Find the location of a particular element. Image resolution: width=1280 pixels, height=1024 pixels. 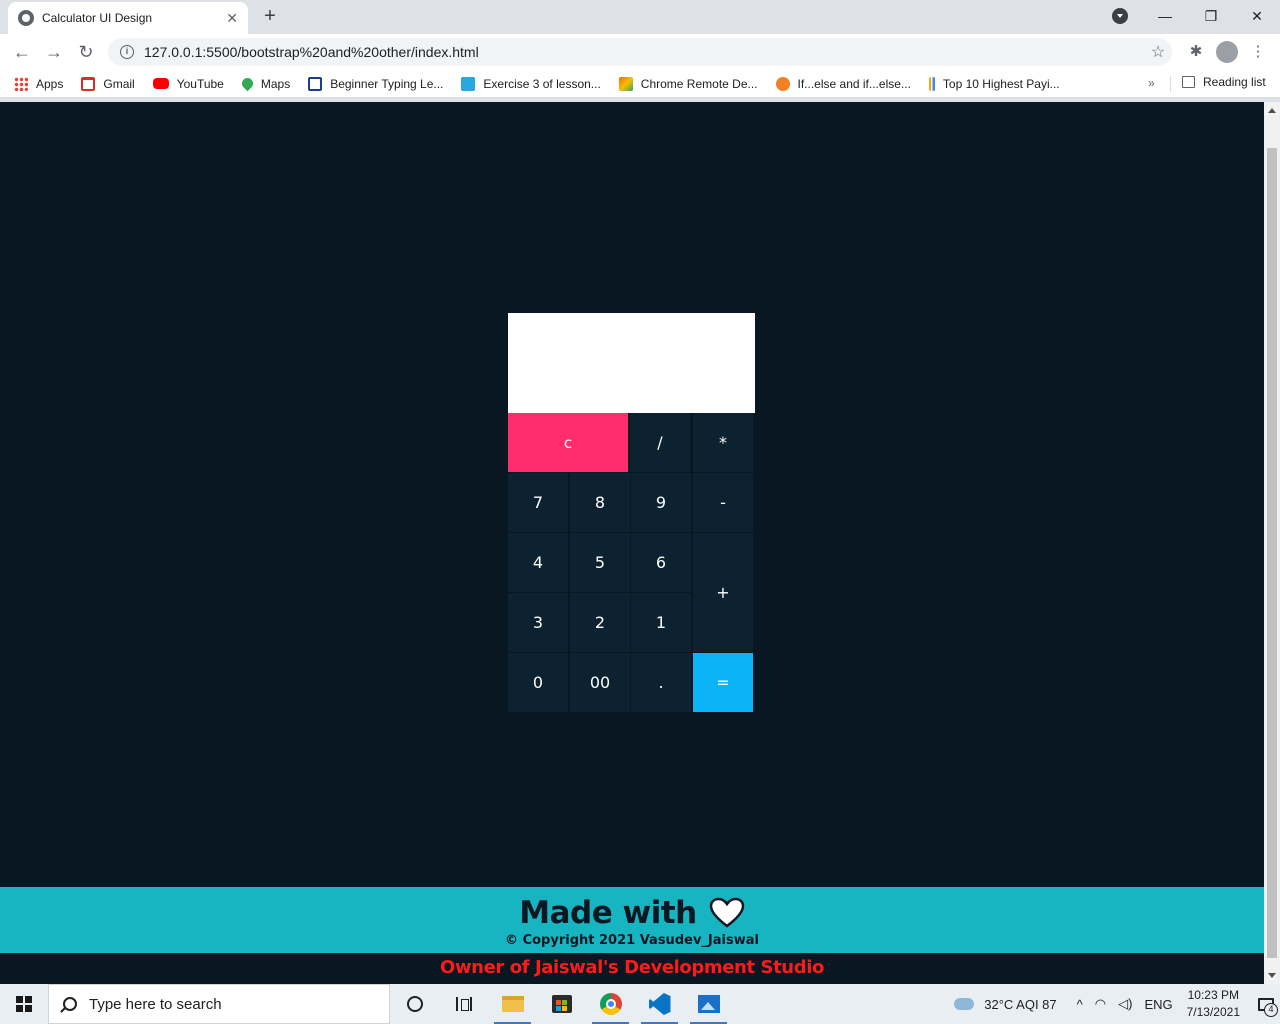

photos-taskbar-button is located at coordinates (708, 1004).